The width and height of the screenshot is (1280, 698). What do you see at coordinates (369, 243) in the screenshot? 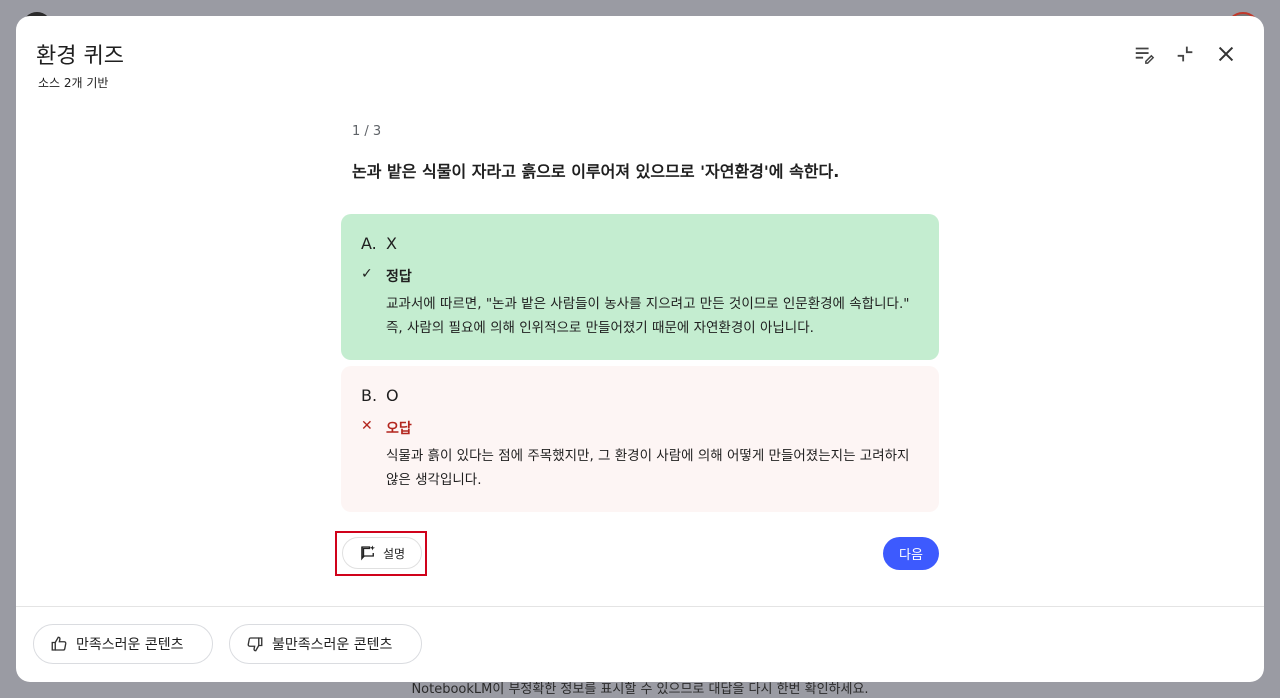
I see `option-letter: A.` at bounding box center [369, 243].